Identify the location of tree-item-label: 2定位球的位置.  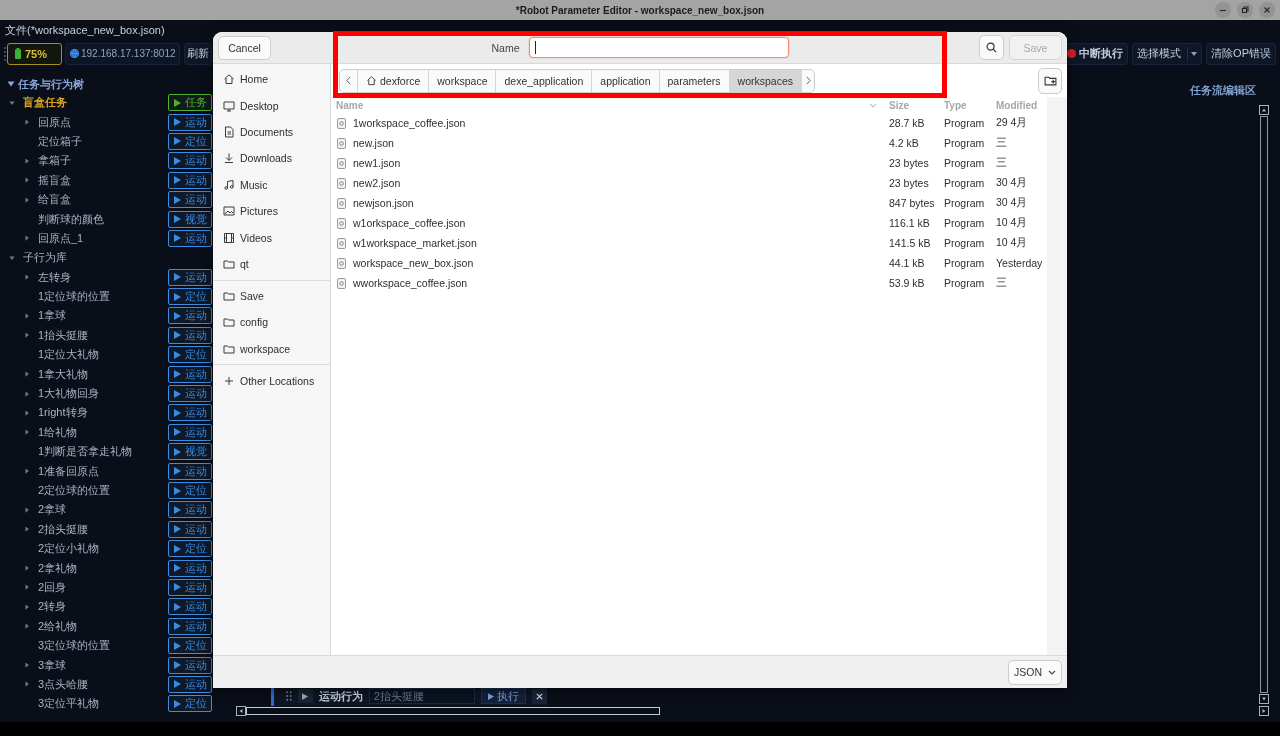
(74, 490).